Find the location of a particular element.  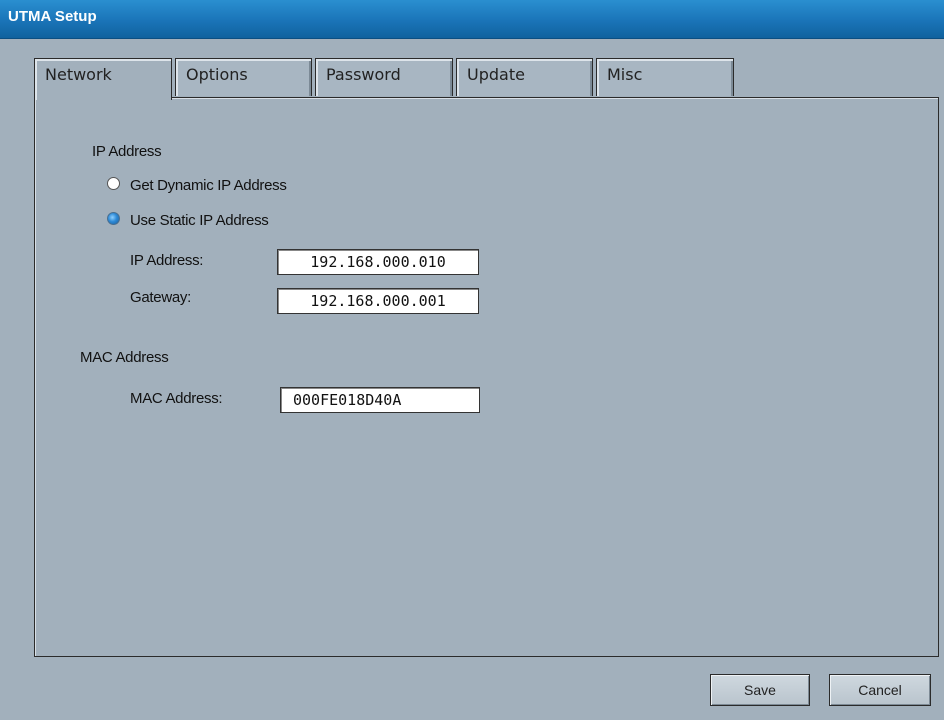

gateway-field: 192.168.000.001 is located at coordinates (378, 301).